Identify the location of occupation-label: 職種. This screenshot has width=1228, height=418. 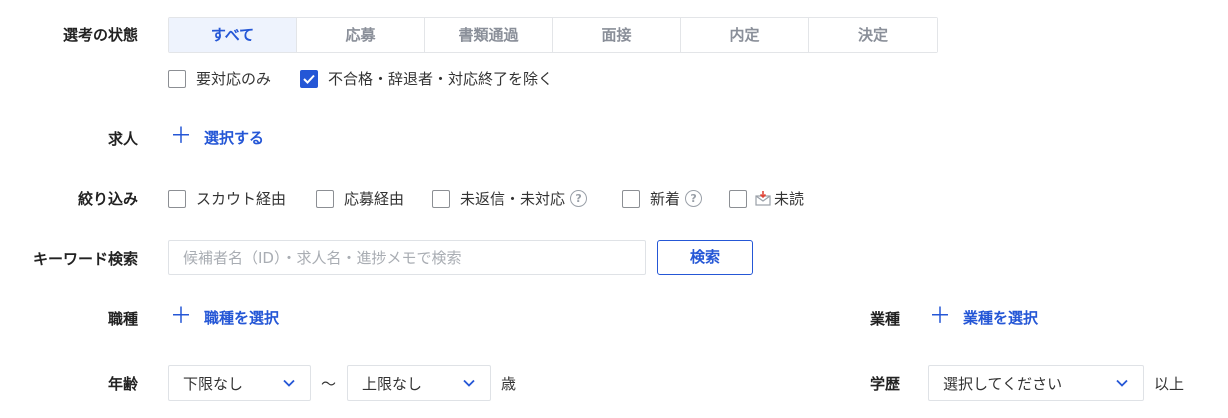
(122, 319).